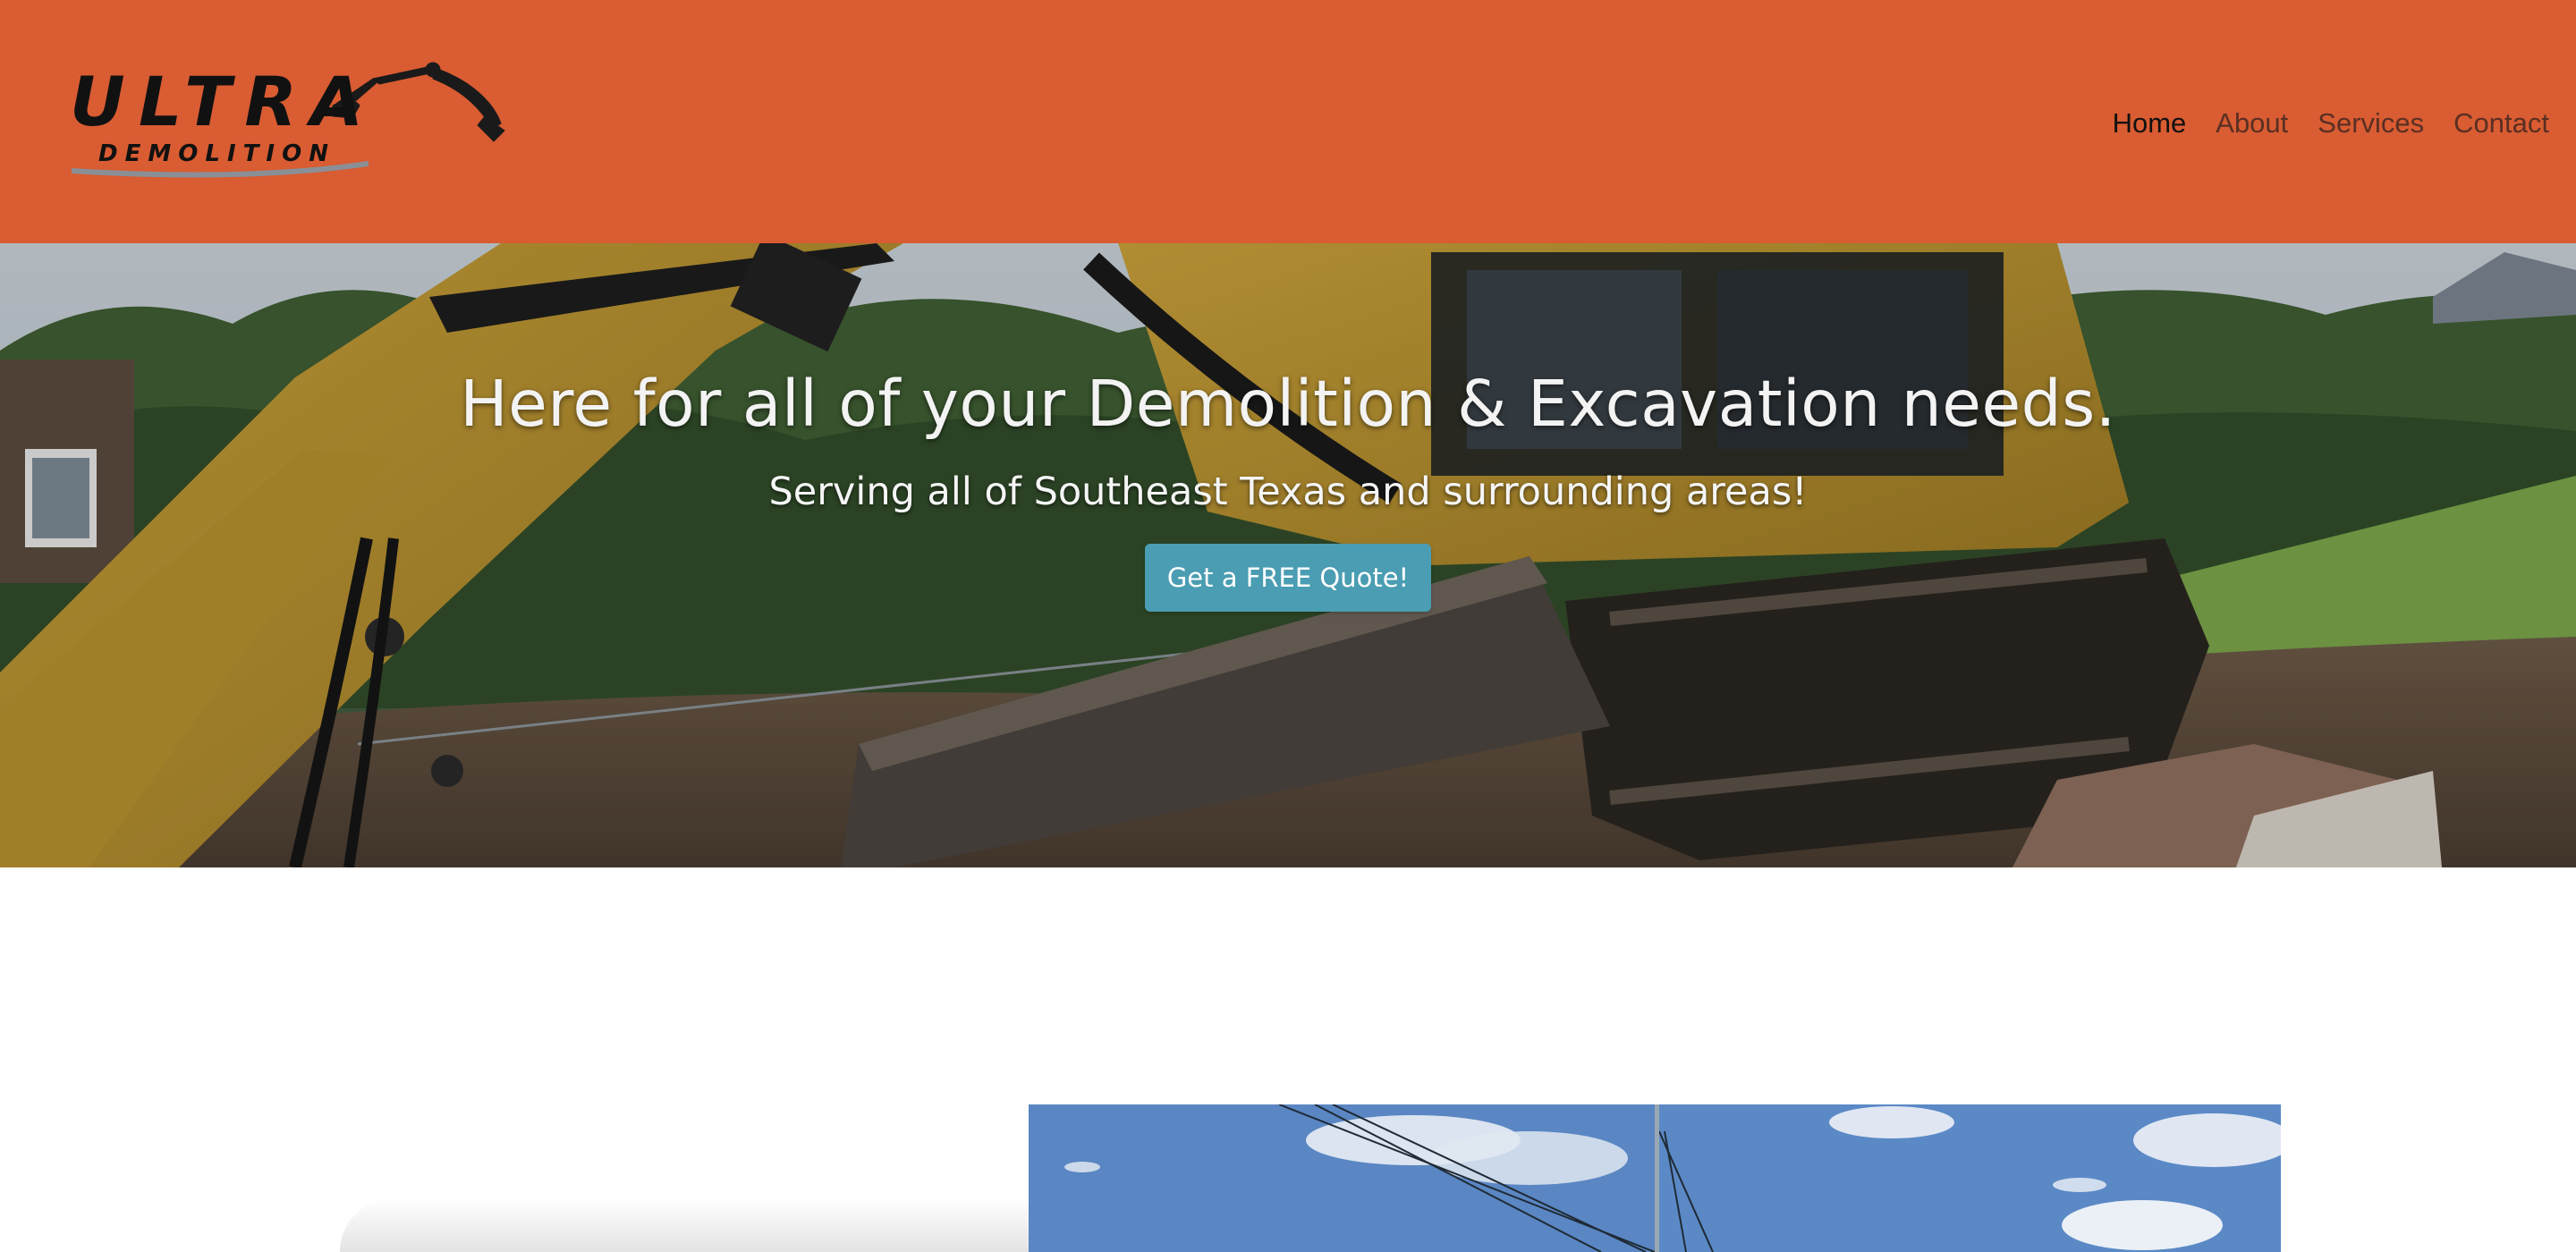  What do you see at coordinates (2150, 124) in the screenshot?
I see `nav-link-home: Home` at bounding box center [2150, 124].